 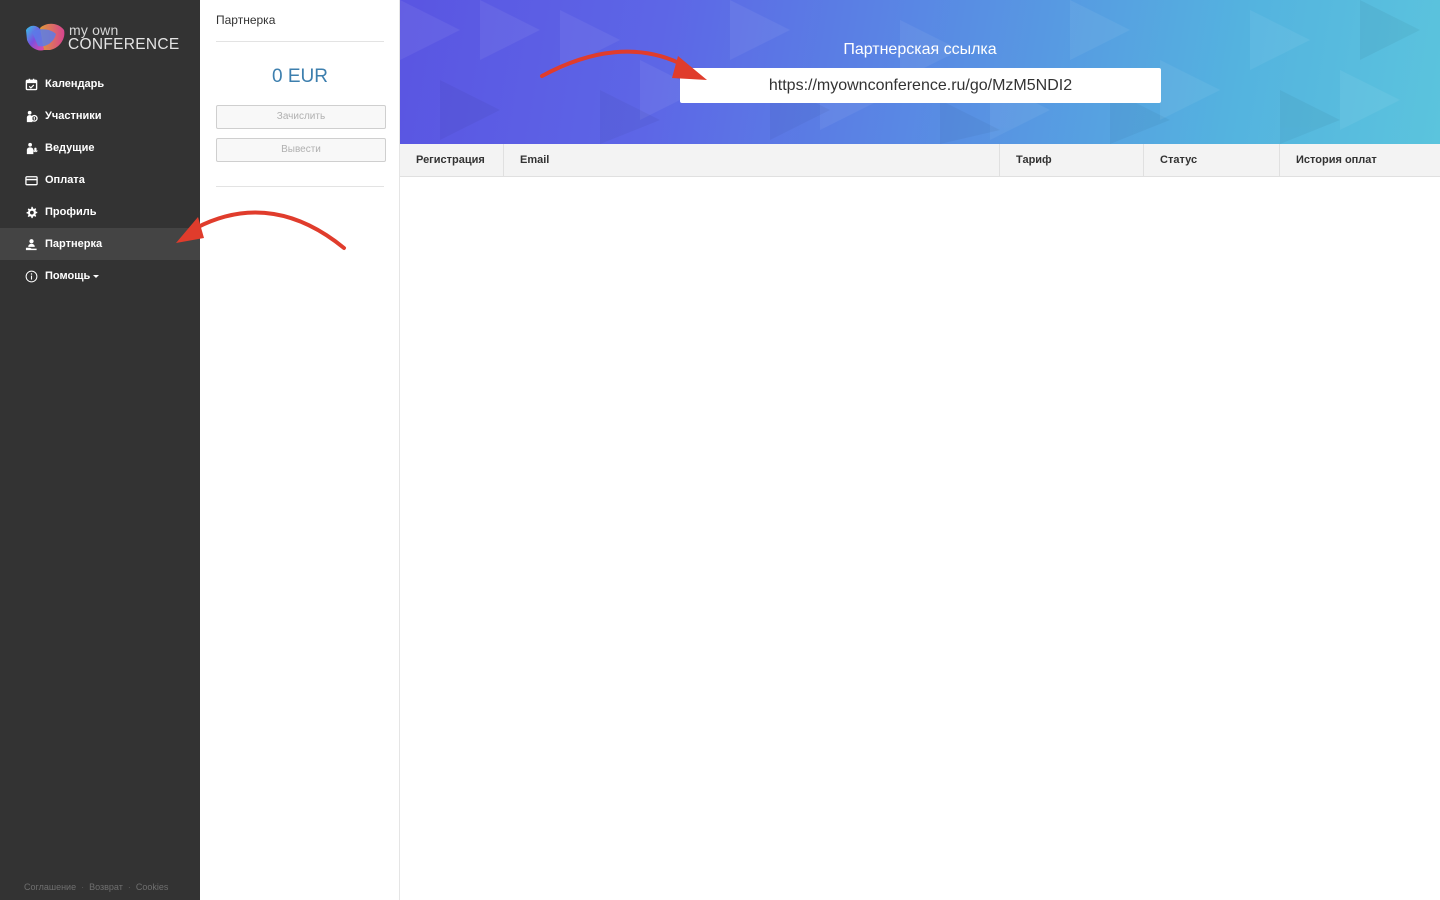 I want to click on column-payment-history: История оплат, so click(x=1360, y=160).